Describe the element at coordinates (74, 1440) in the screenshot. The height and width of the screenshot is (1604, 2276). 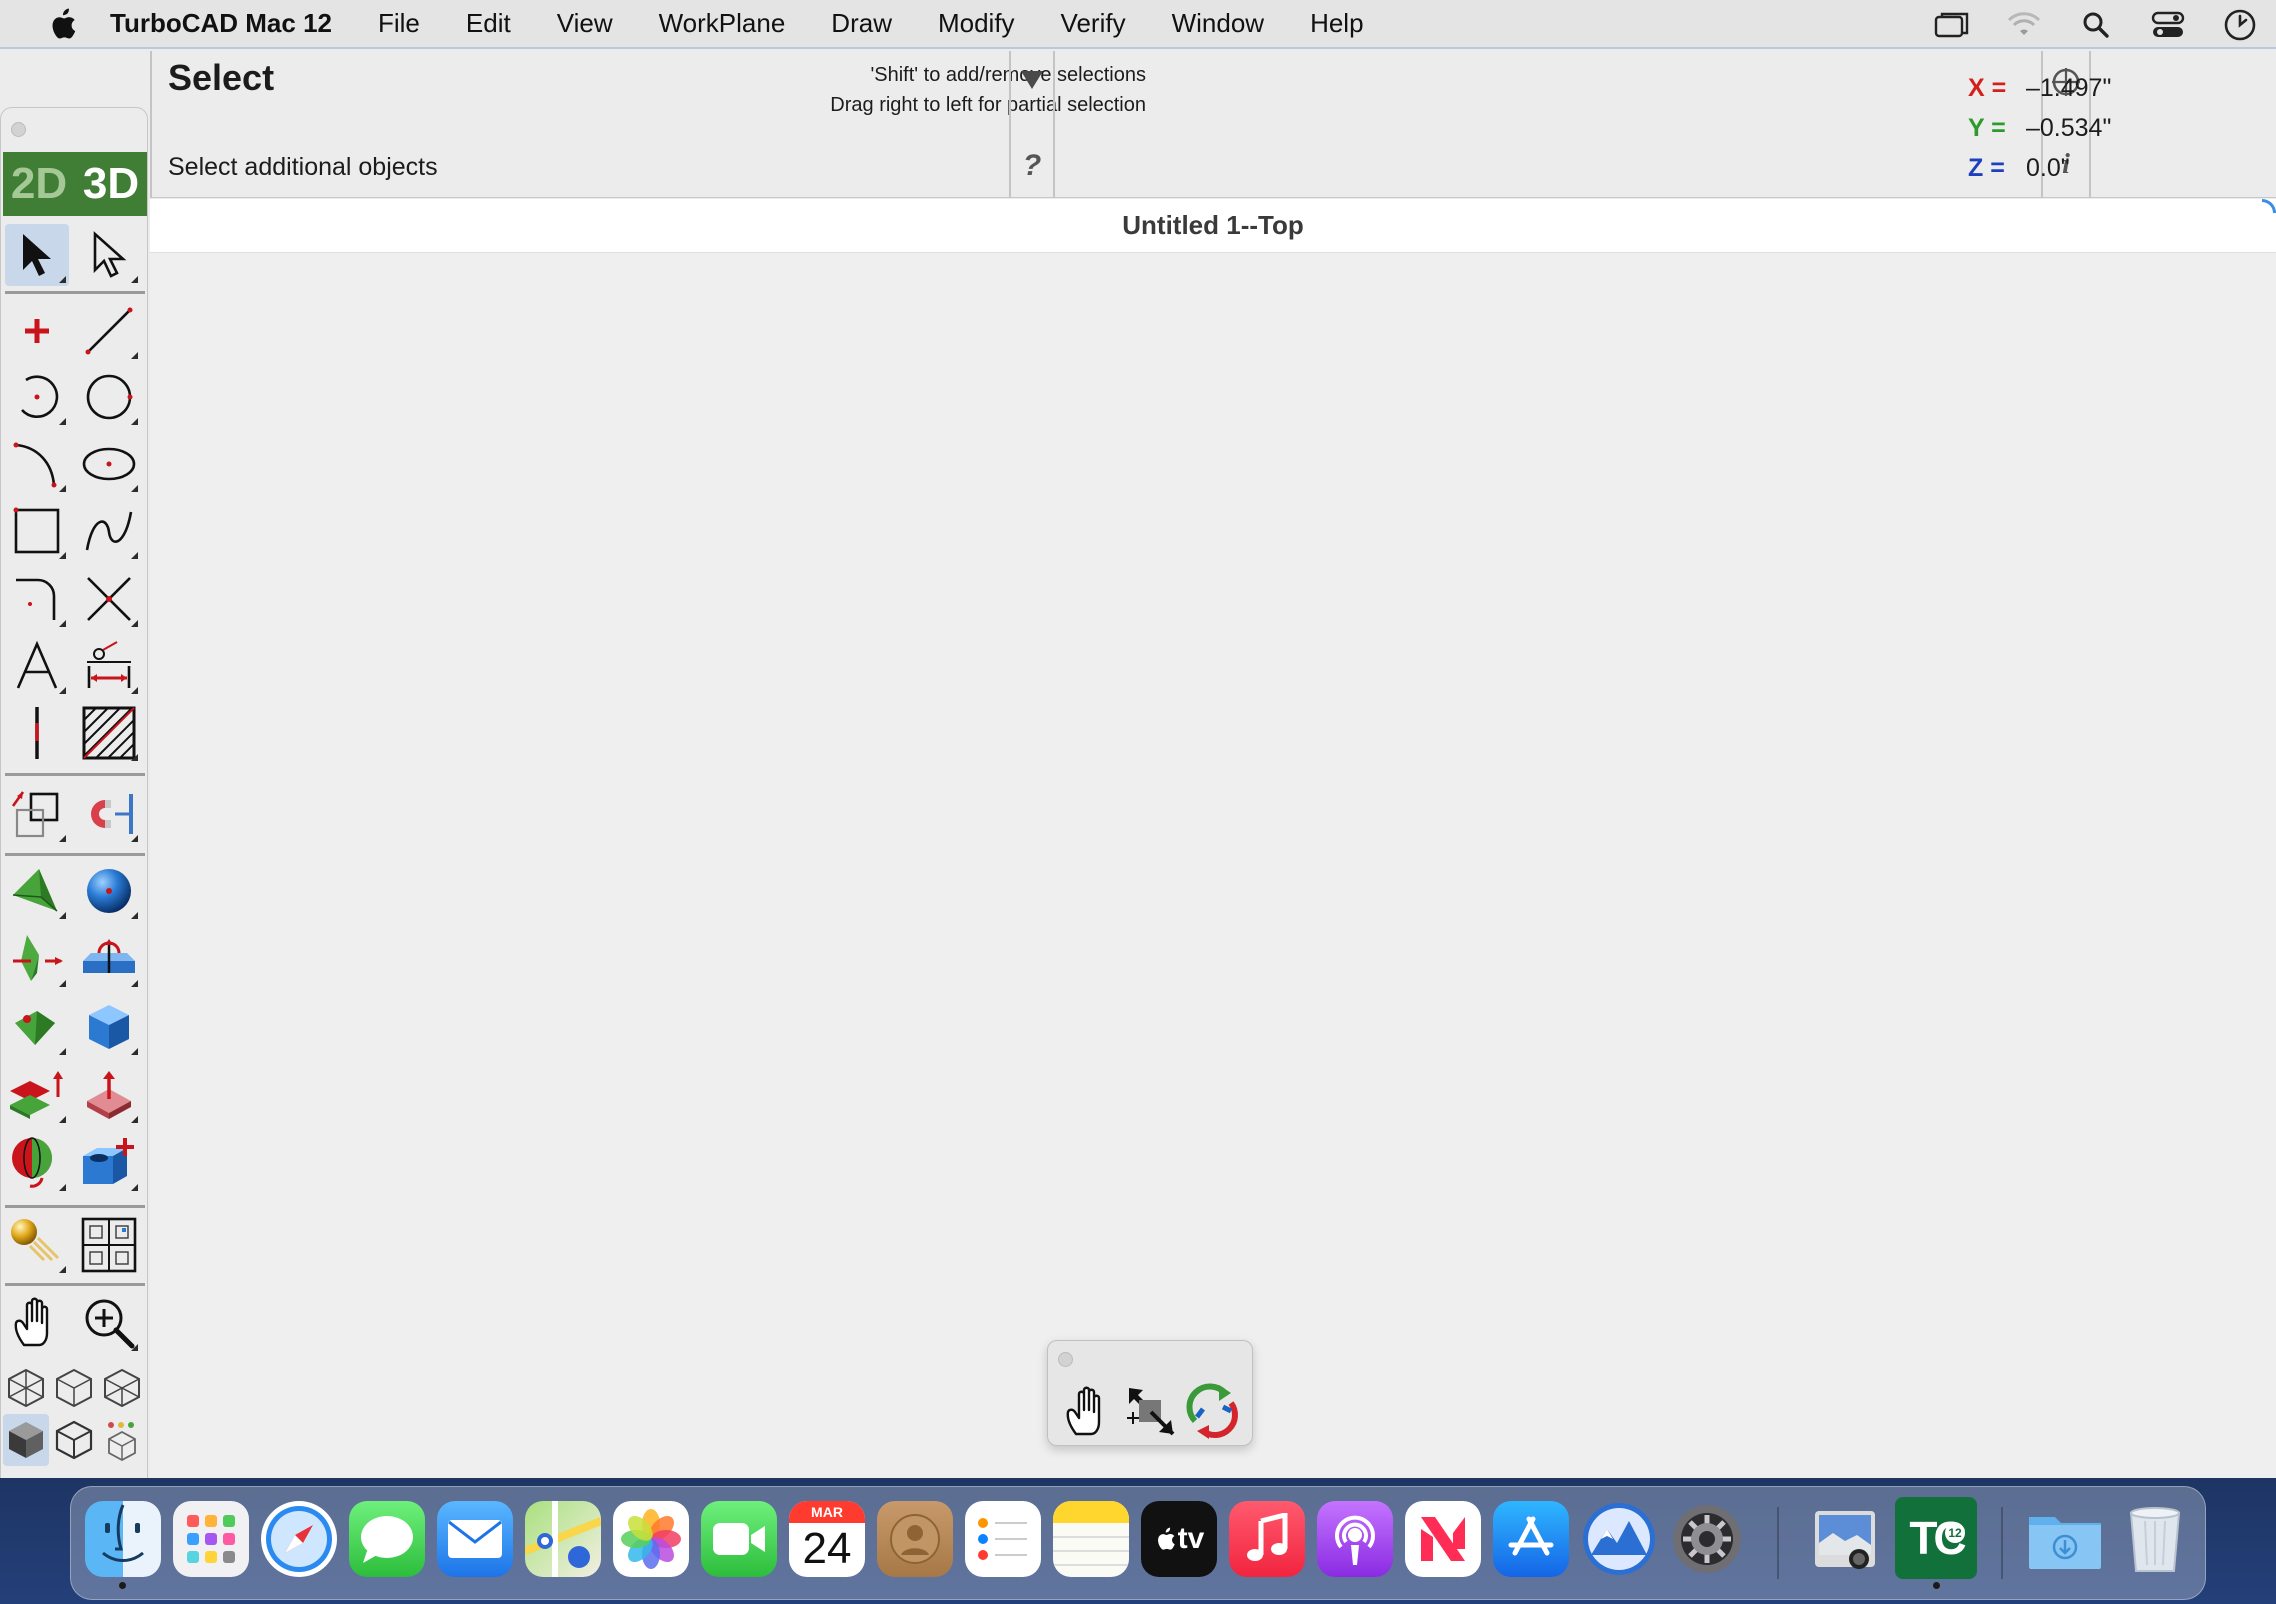
I see `view-outline-icon` at that location.